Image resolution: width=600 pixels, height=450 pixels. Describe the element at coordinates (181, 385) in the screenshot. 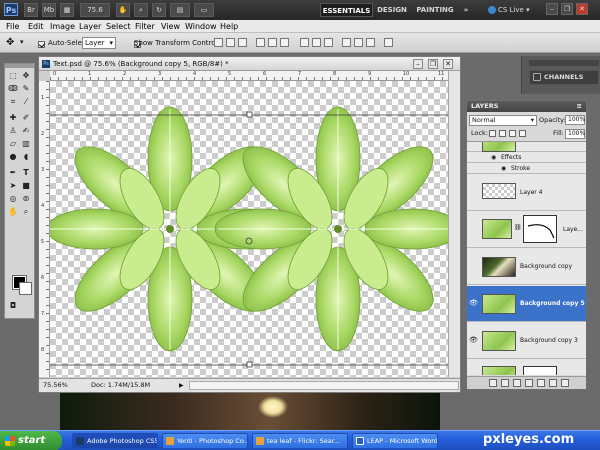

I see `status-menu-icon: ▶` at that location.